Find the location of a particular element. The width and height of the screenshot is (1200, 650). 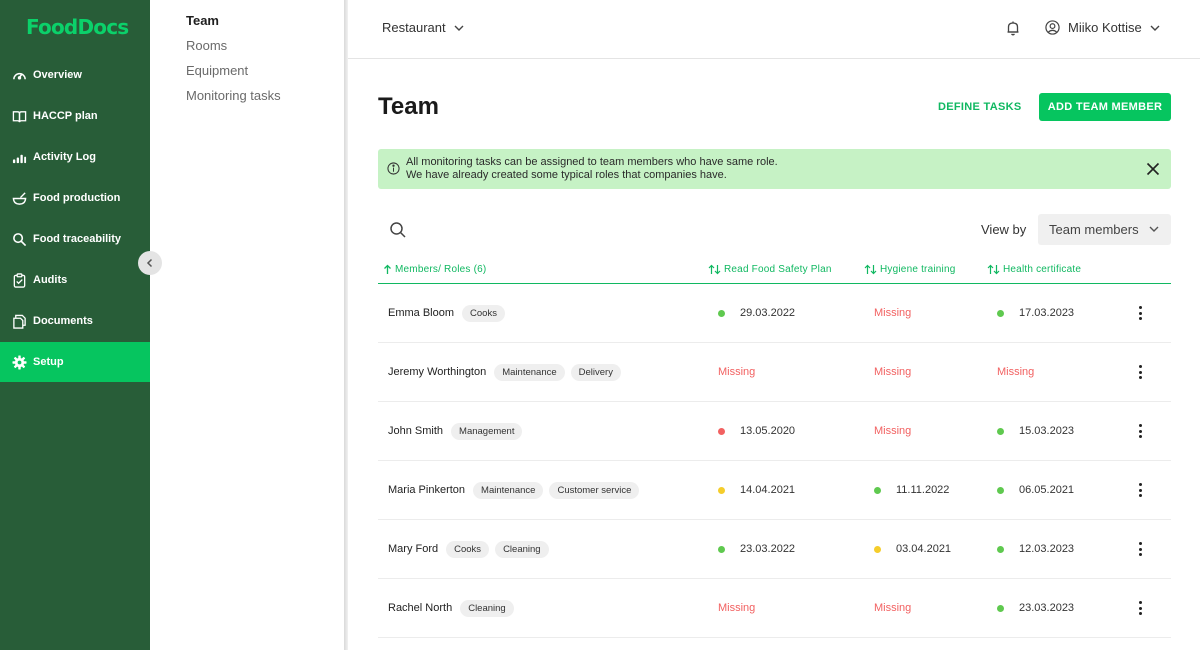

column-header-health-certificate: Health certificate is located at coordinates (1034, 269).